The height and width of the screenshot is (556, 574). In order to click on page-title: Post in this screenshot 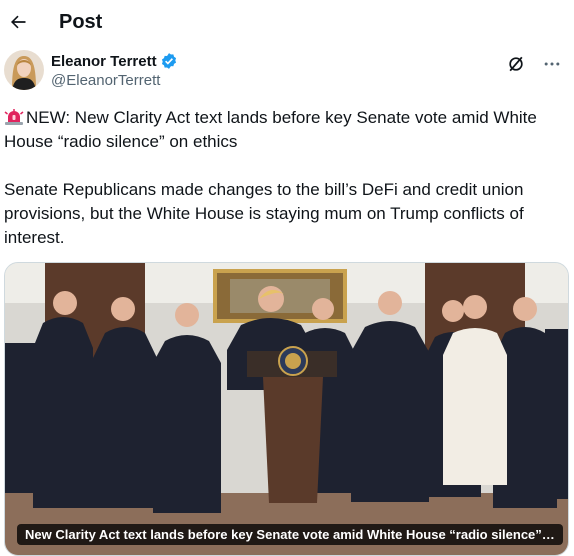, I will do `click(81, 21)`.